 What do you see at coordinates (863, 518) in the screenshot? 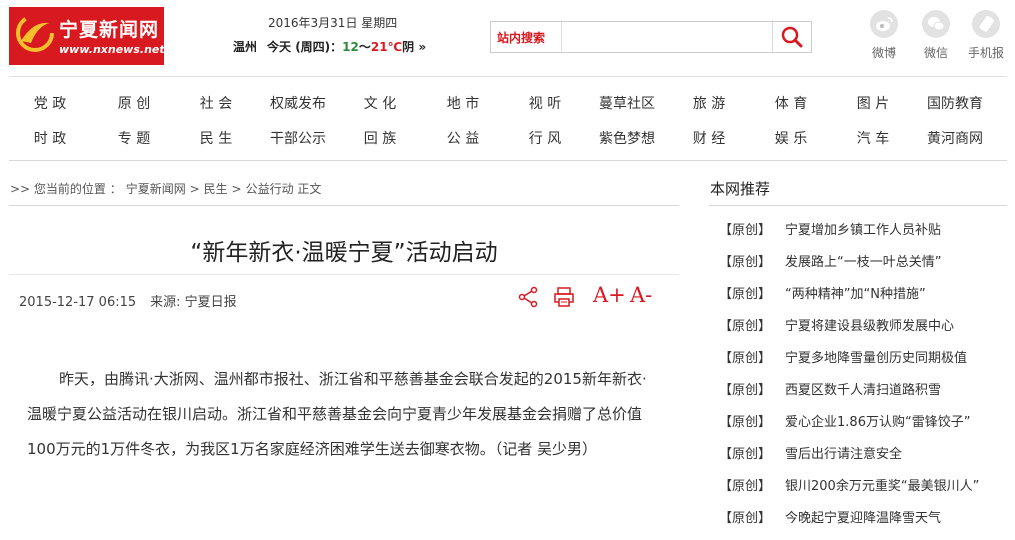
I see `list-item-link: 今晚起宁夏迎降温降雪天气` at bounding box center [863, 518].